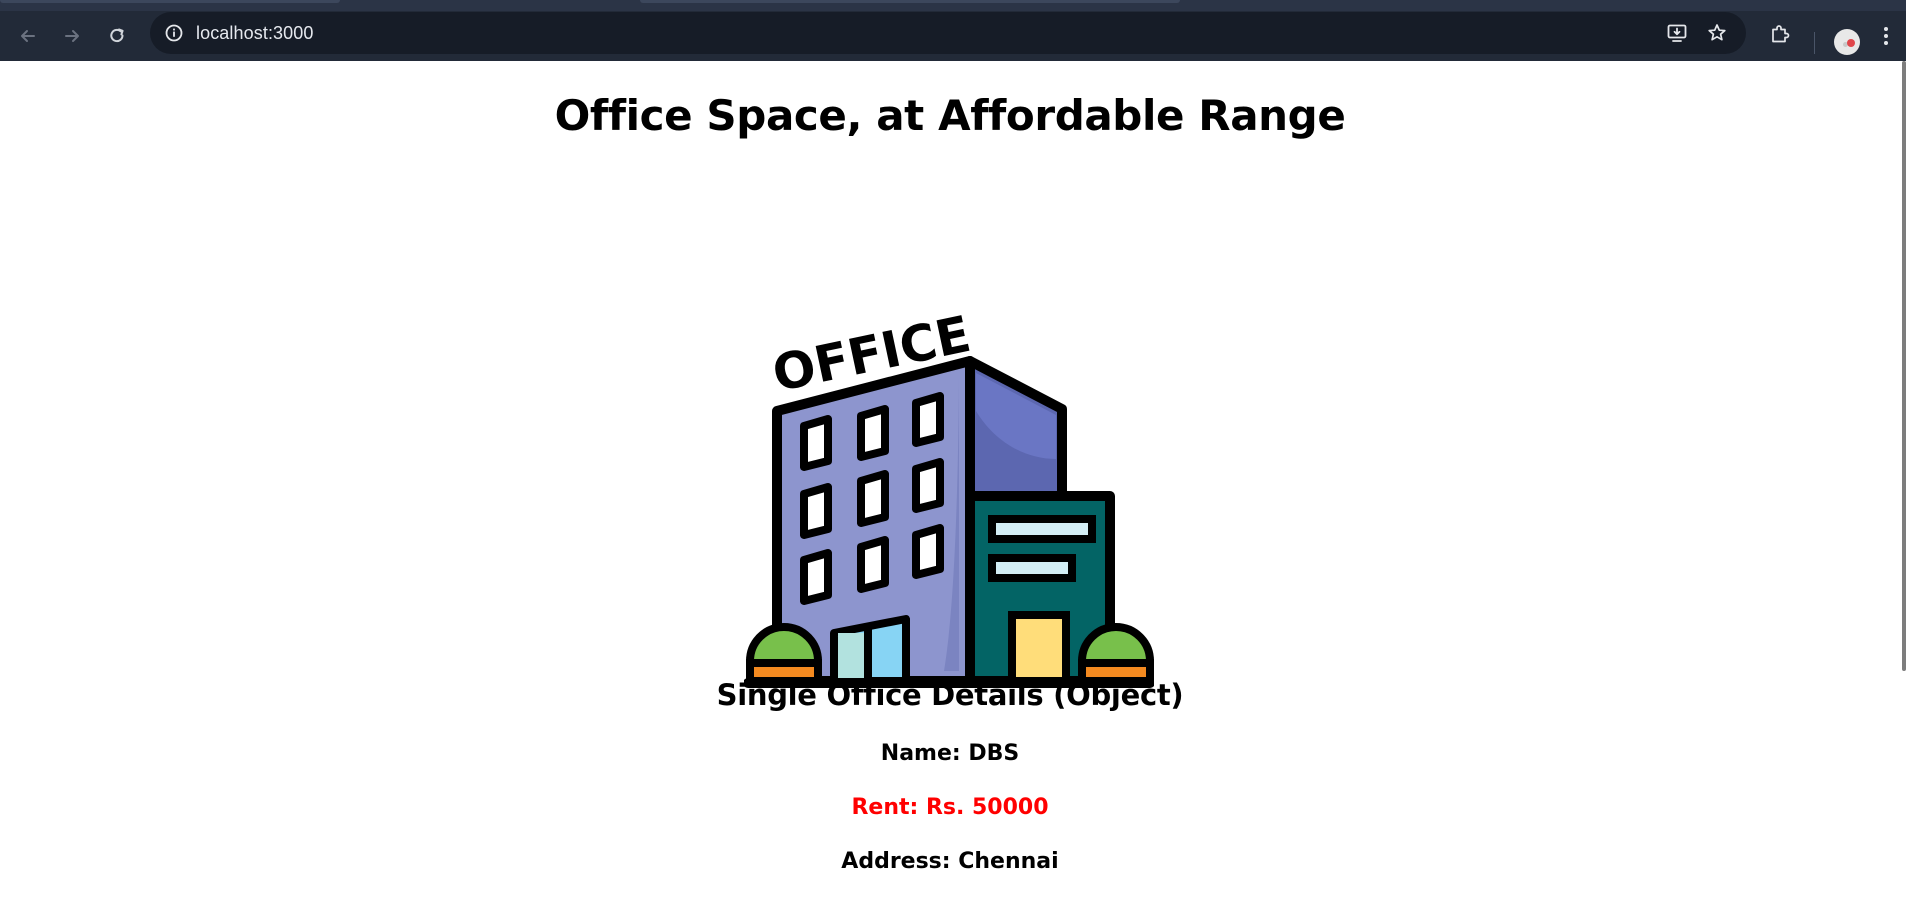 The width and height of the screenshot is (1906, 900). I want to click on forward-button, so click(72, 36).